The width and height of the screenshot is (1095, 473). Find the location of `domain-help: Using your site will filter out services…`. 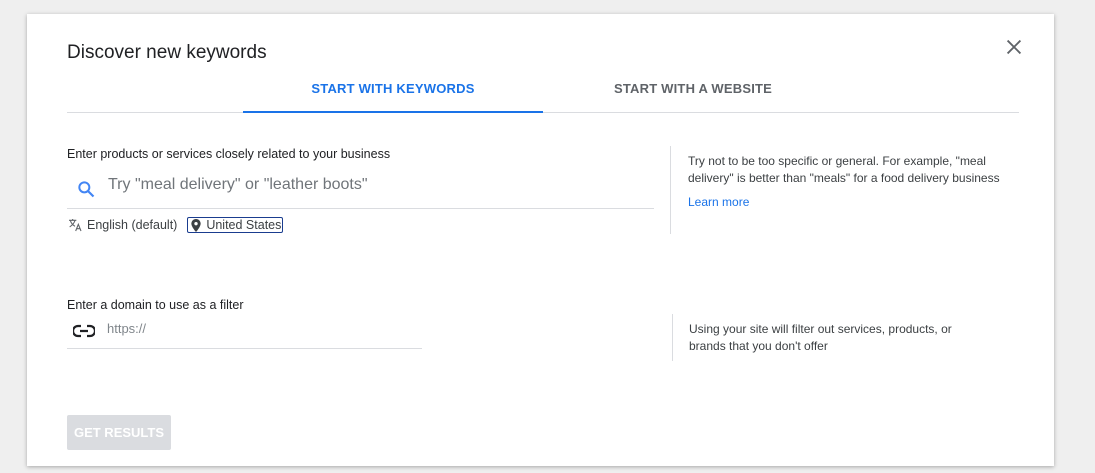

domain-help: Using your site will filter out services… is located at coordinates (820, 337).